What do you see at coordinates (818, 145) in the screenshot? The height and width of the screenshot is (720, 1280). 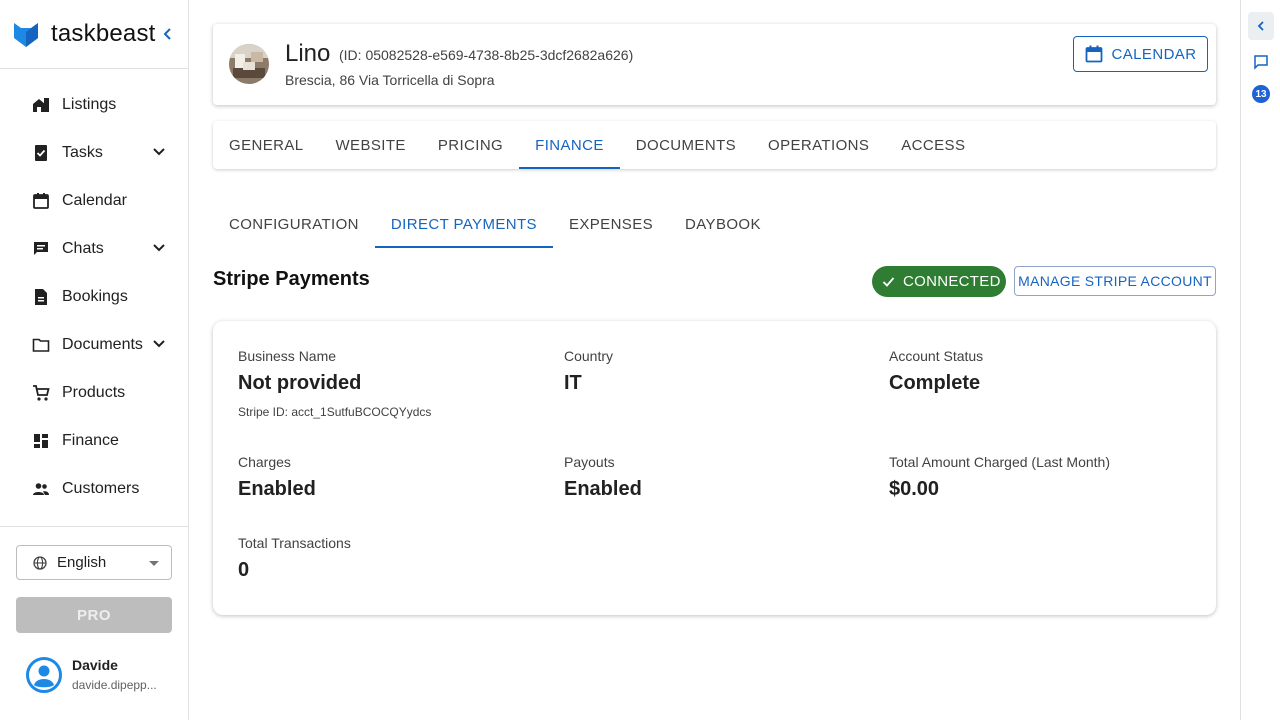 I see `tab-operations: OPERATIONS` at bounding box center [818, 145].